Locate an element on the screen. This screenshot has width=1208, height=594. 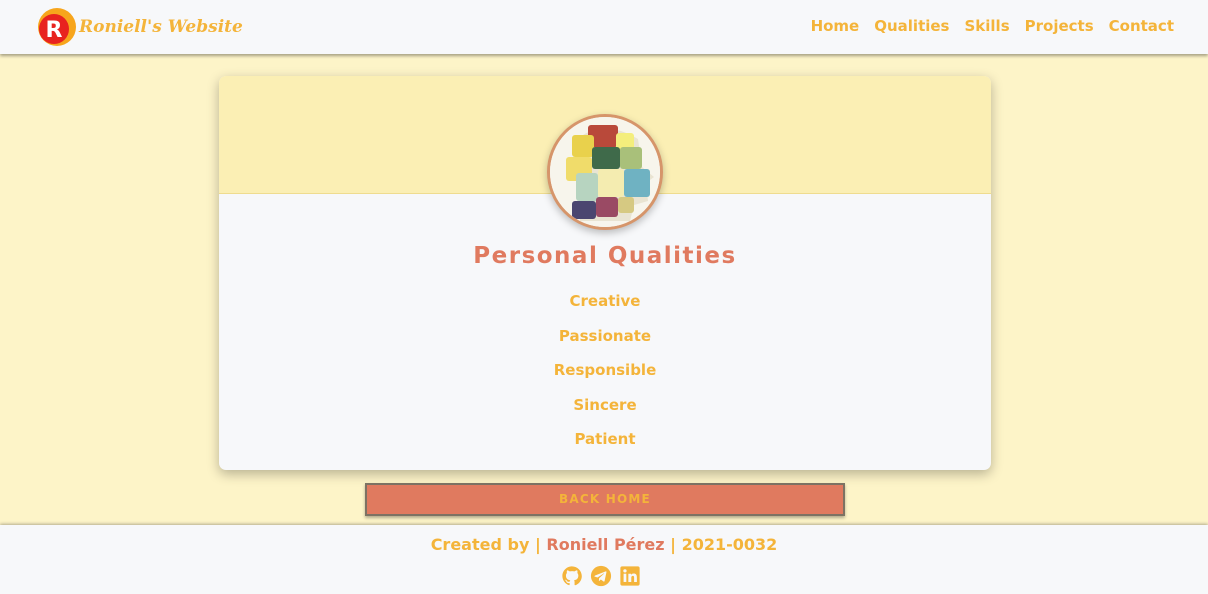
quality-item: Responsible is located at coordinates (605, 370).